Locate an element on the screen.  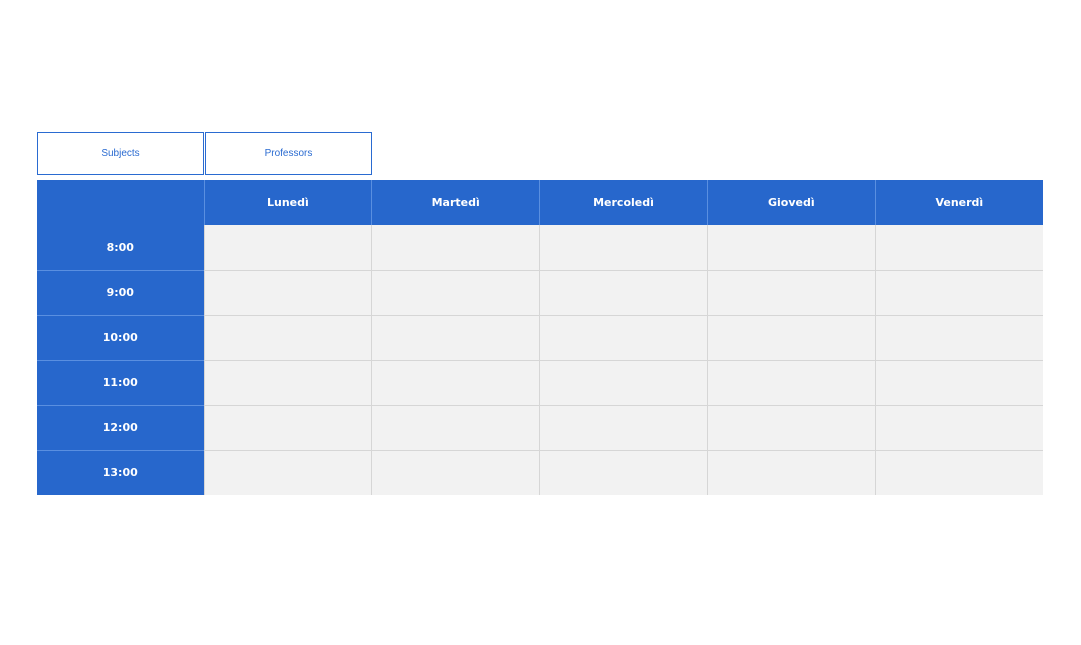
timetable-header-row: Lunedì Martedì Mercoledì Giovedì Venerdì is located at coordinates (540, 202).